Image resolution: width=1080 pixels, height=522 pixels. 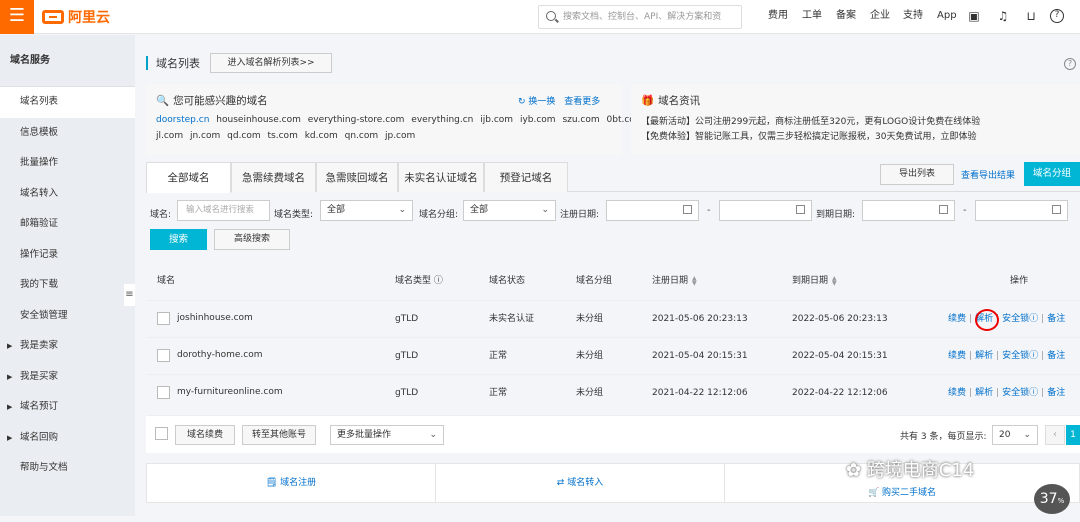 I want to click on suggest-domain: jl.com, so click(x=169, y=136).